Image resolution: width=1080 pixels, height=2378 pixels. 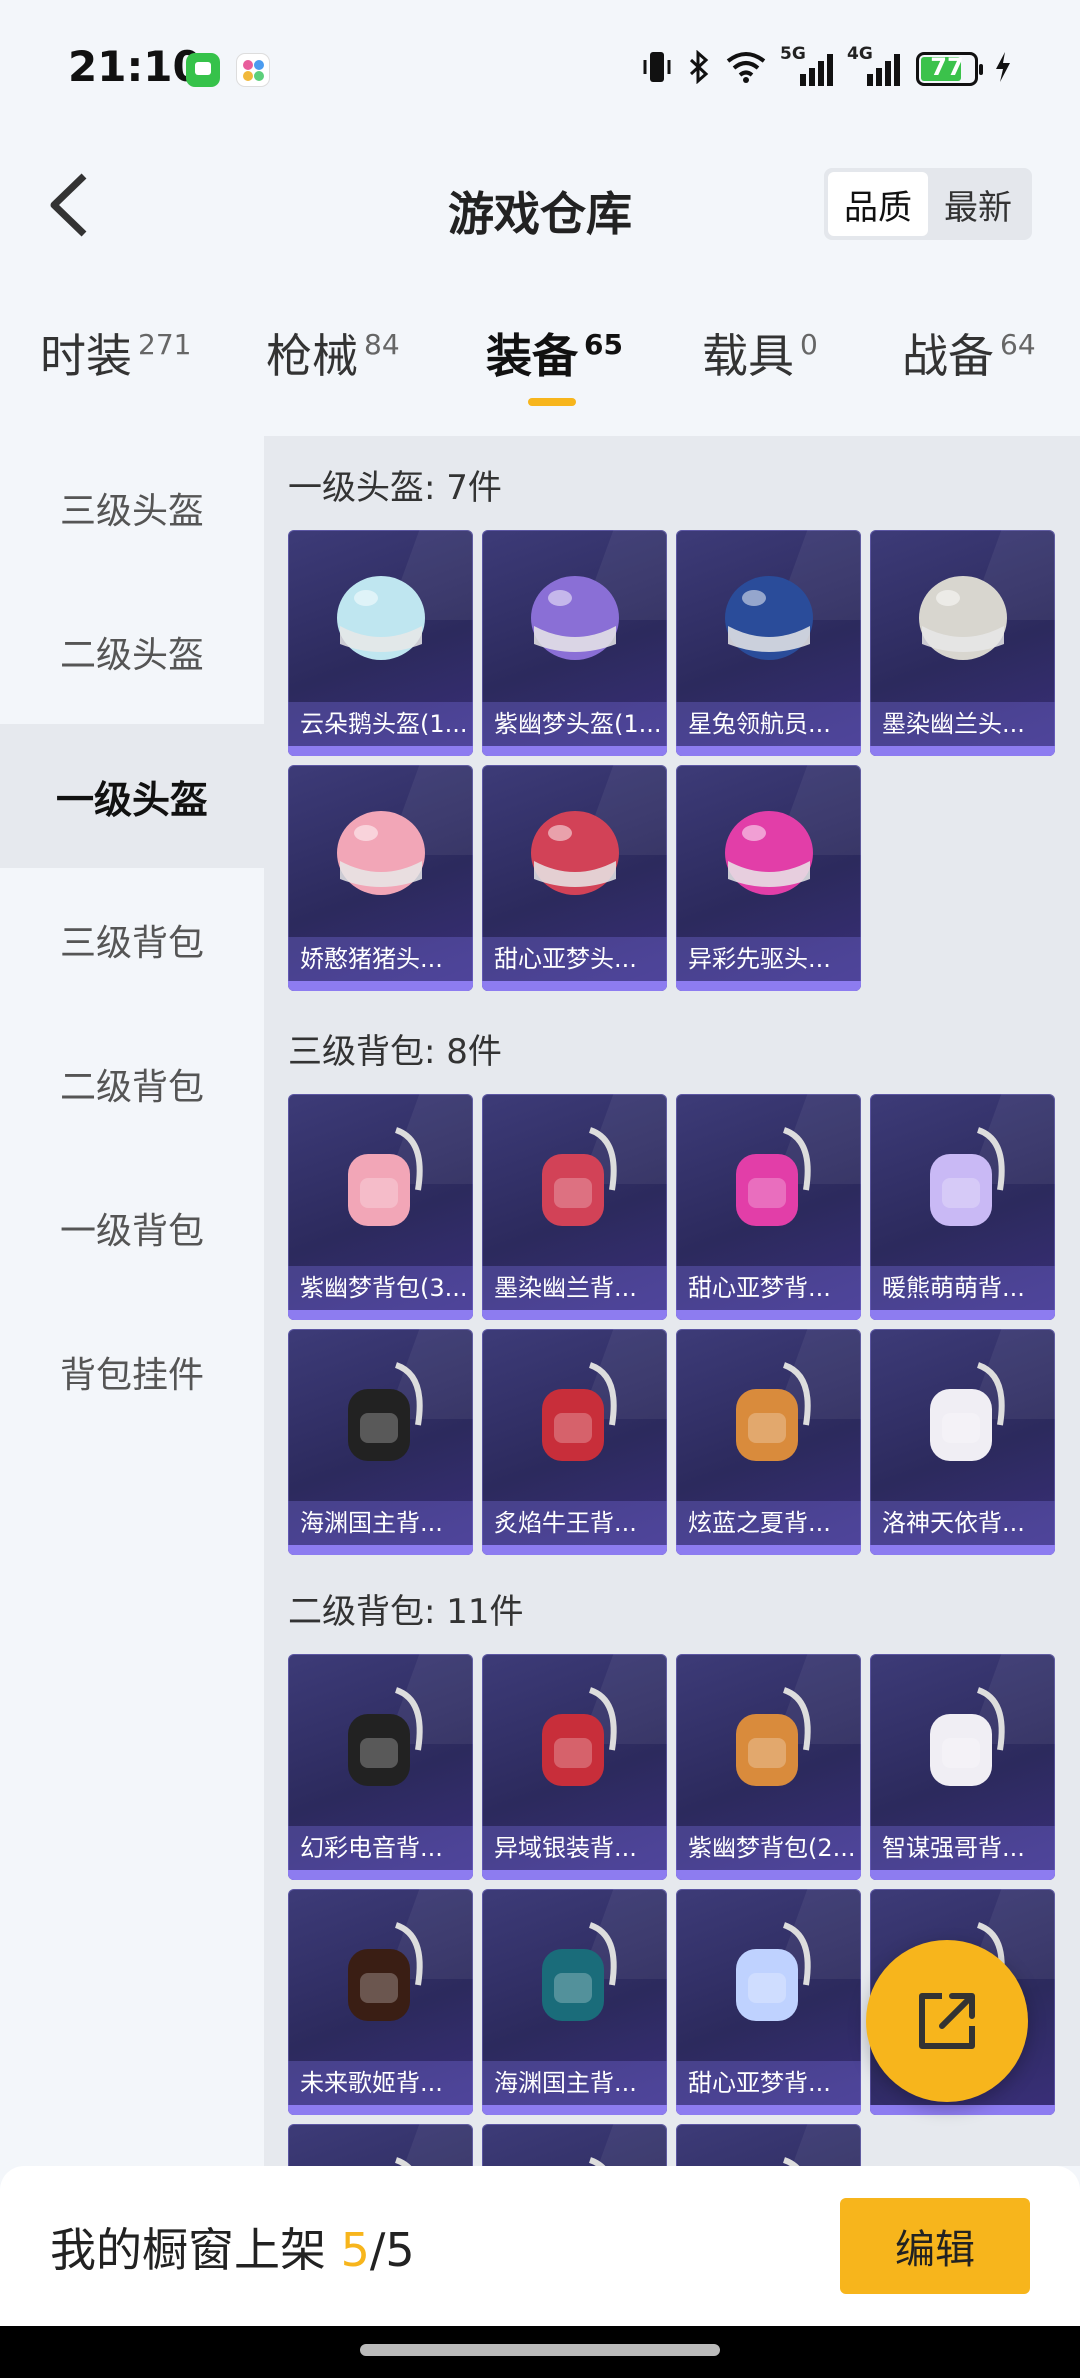 What do you see at coordinates (382, 344) in the screenshot?
I see `tab-count: 84` at bounding box center [382, 344].